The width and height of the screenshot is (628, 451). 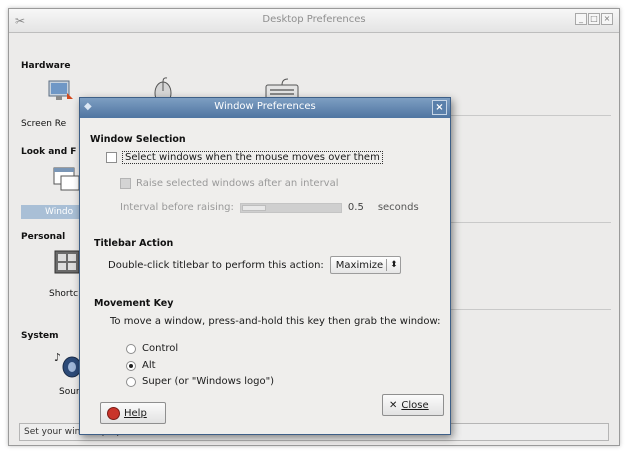 I want to click on titlebar-action-heading: Titlebar Action, so click(x=134, y=243).